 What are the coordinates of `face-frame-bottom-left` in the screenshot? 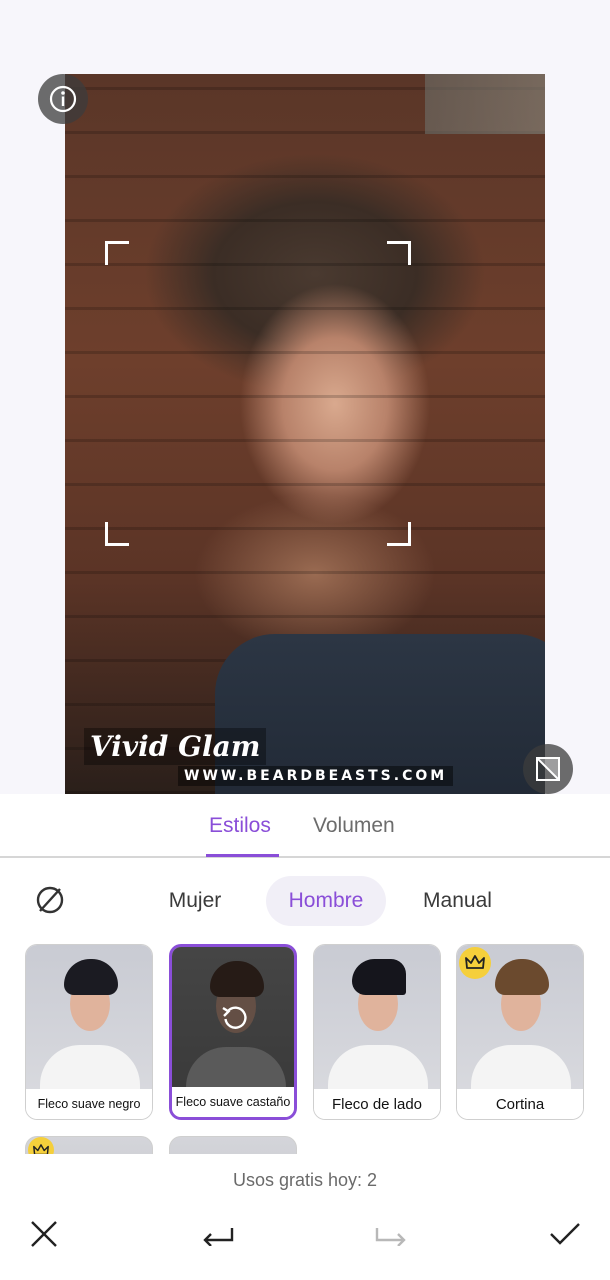 It's located at (117, 534).